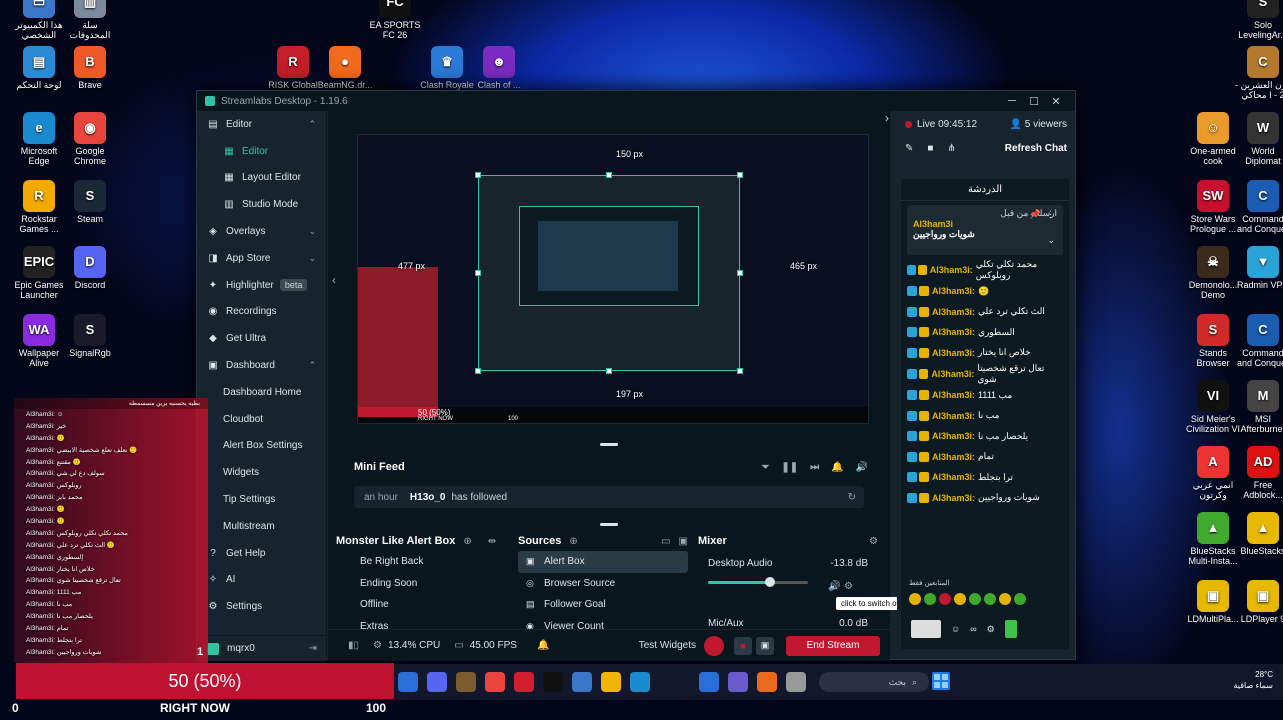  What do you see at coordinates (973, 629) in the screenshot?
I see `link-icon: ∞` at bounding box center [973, 629].